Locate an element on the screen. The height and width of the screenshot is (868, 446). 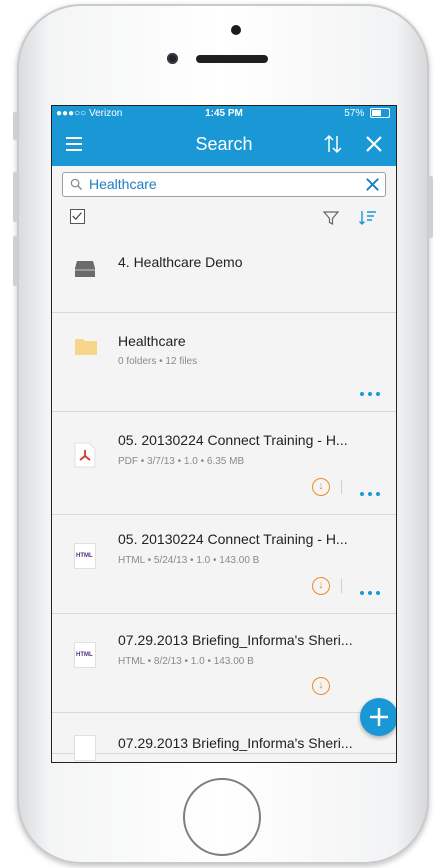
close-icon is located at coordinates (374, 144).